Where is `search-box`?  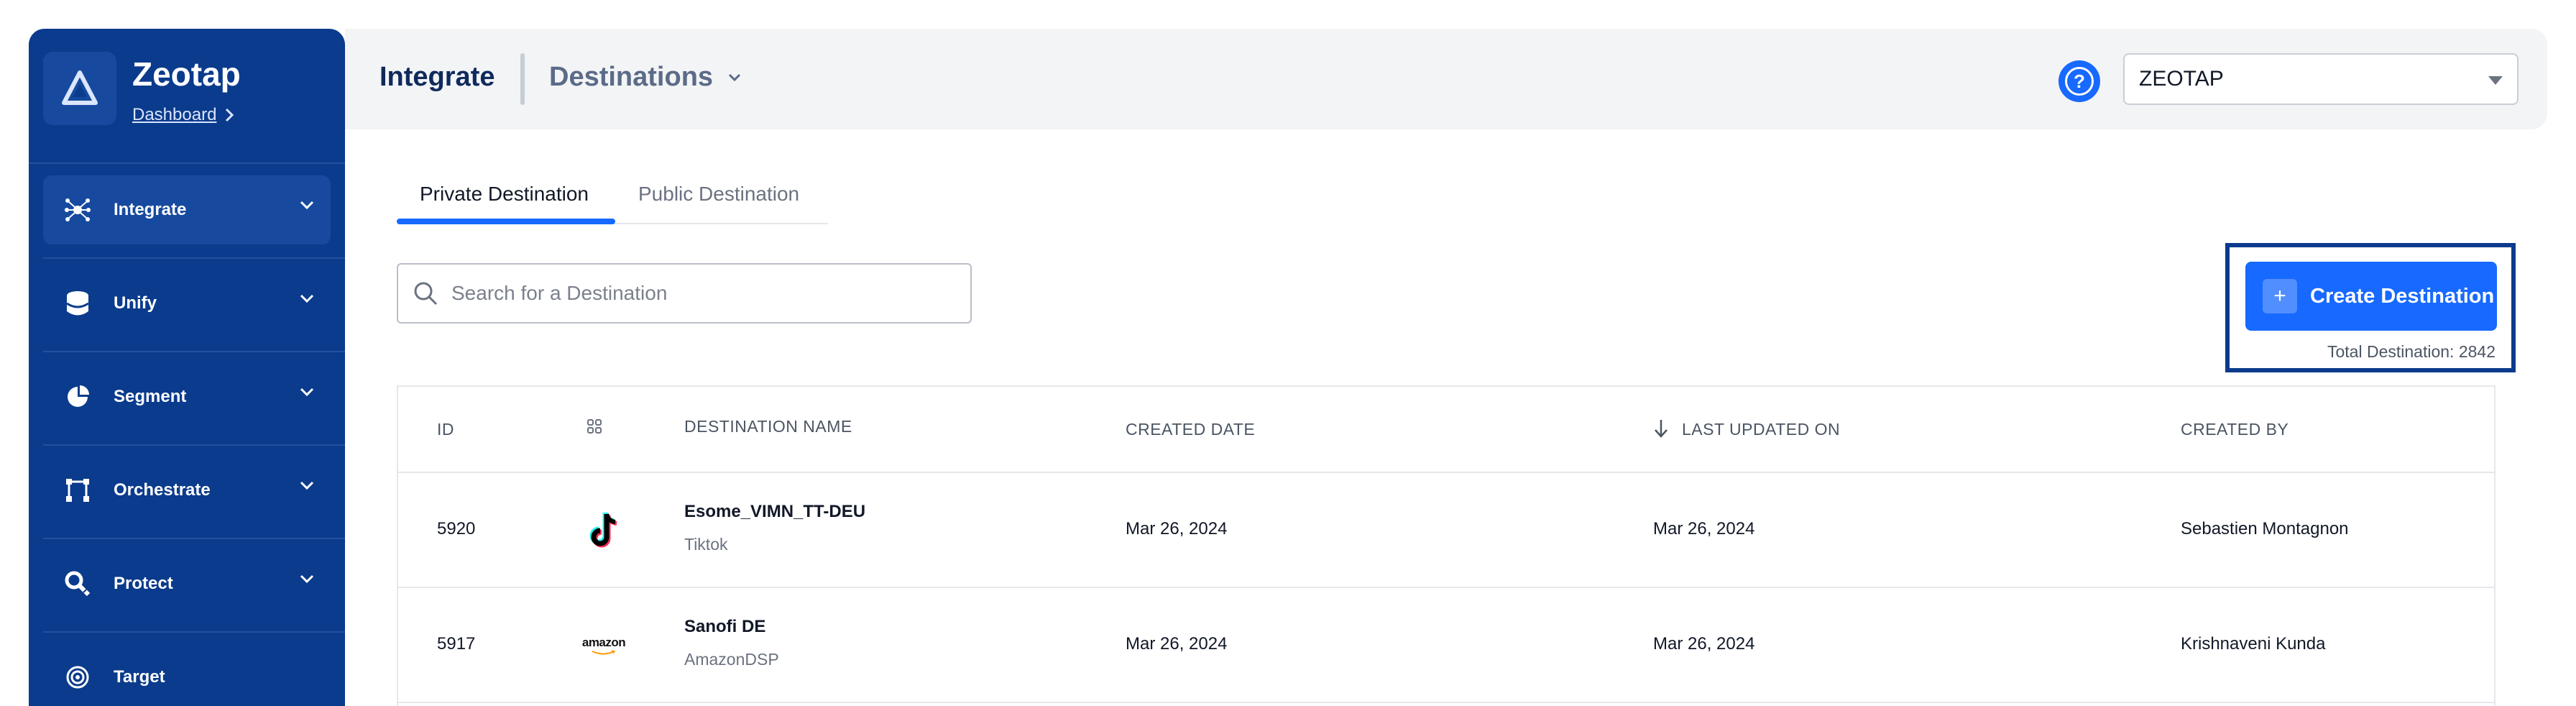
search-box is located at coordinates (684, 293).